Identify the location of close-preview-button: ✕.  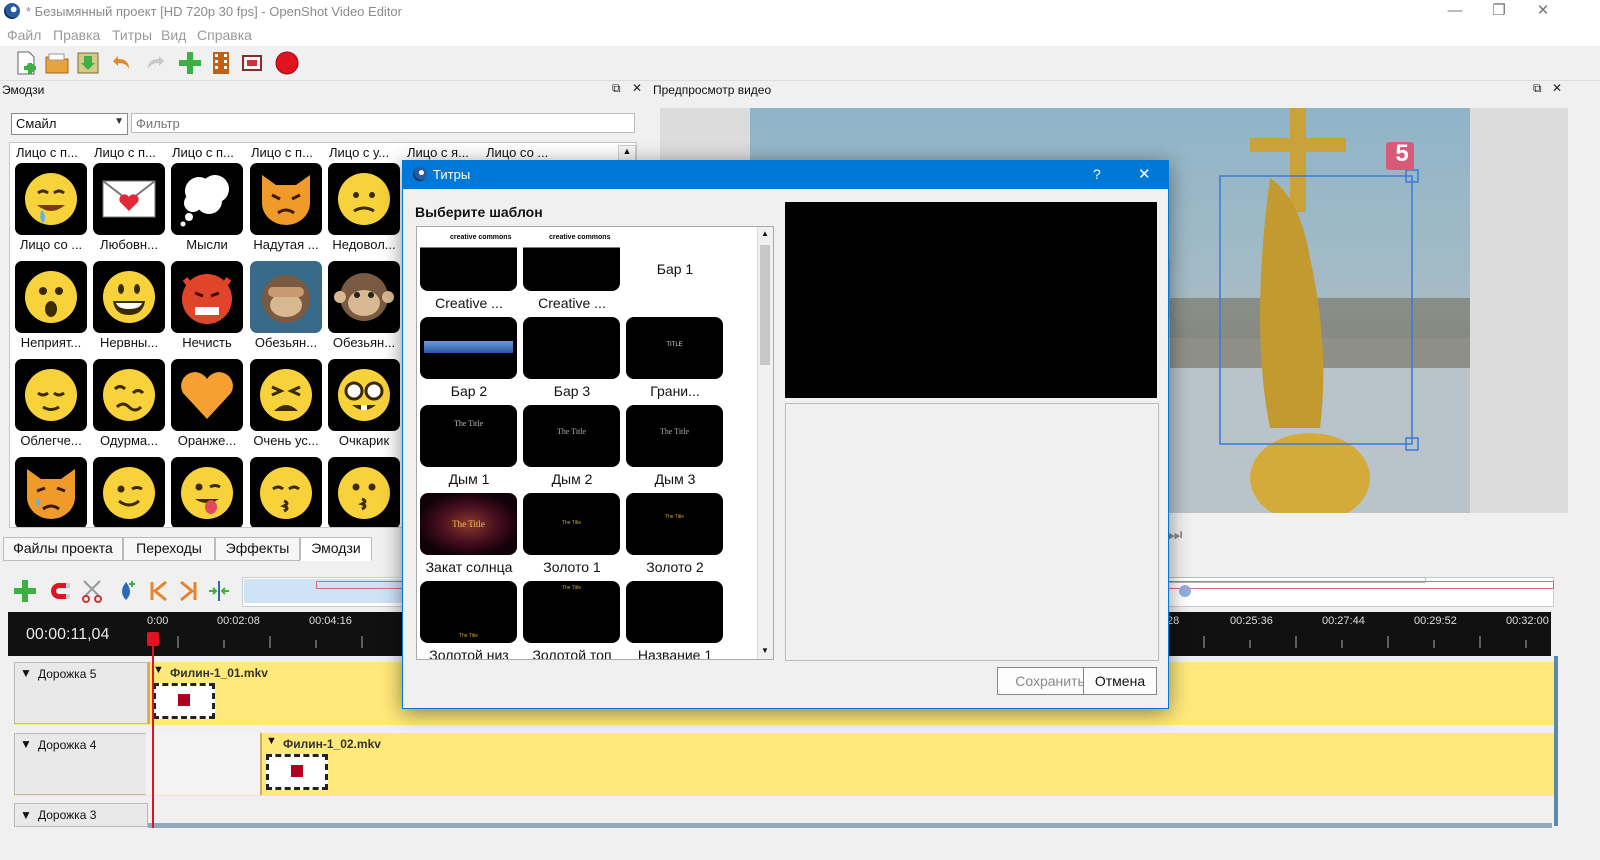
(1557, 88).